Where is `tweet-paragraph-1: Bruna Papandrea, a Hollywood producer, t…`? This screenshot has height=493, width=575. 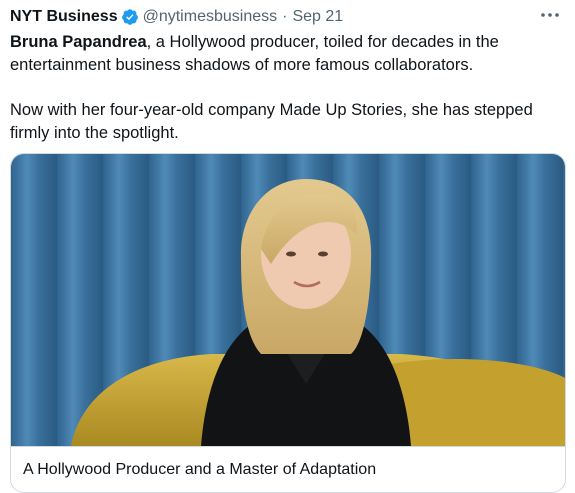 tweet-paragraph-1: Bruna Papandrea, a Hollywood producer, t… is located at coordinates (280, 54).